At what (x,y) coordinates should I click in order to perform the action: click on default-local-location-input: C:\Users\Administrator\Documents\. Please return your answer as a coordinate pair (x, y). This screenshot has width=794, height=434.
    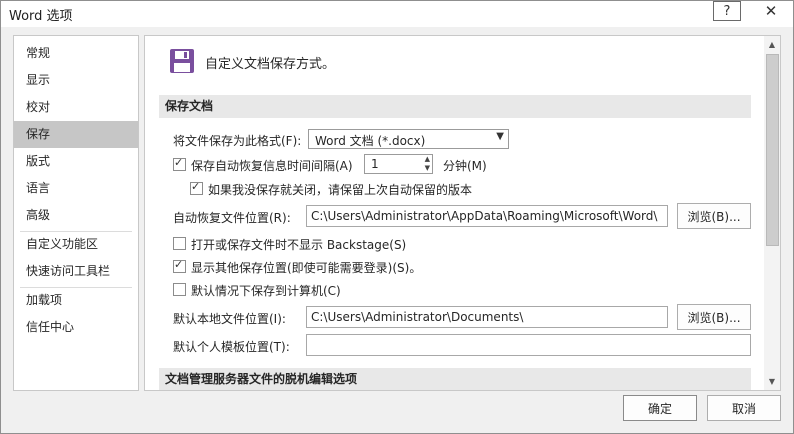
    Looking at the image, I should click on (487, 317).